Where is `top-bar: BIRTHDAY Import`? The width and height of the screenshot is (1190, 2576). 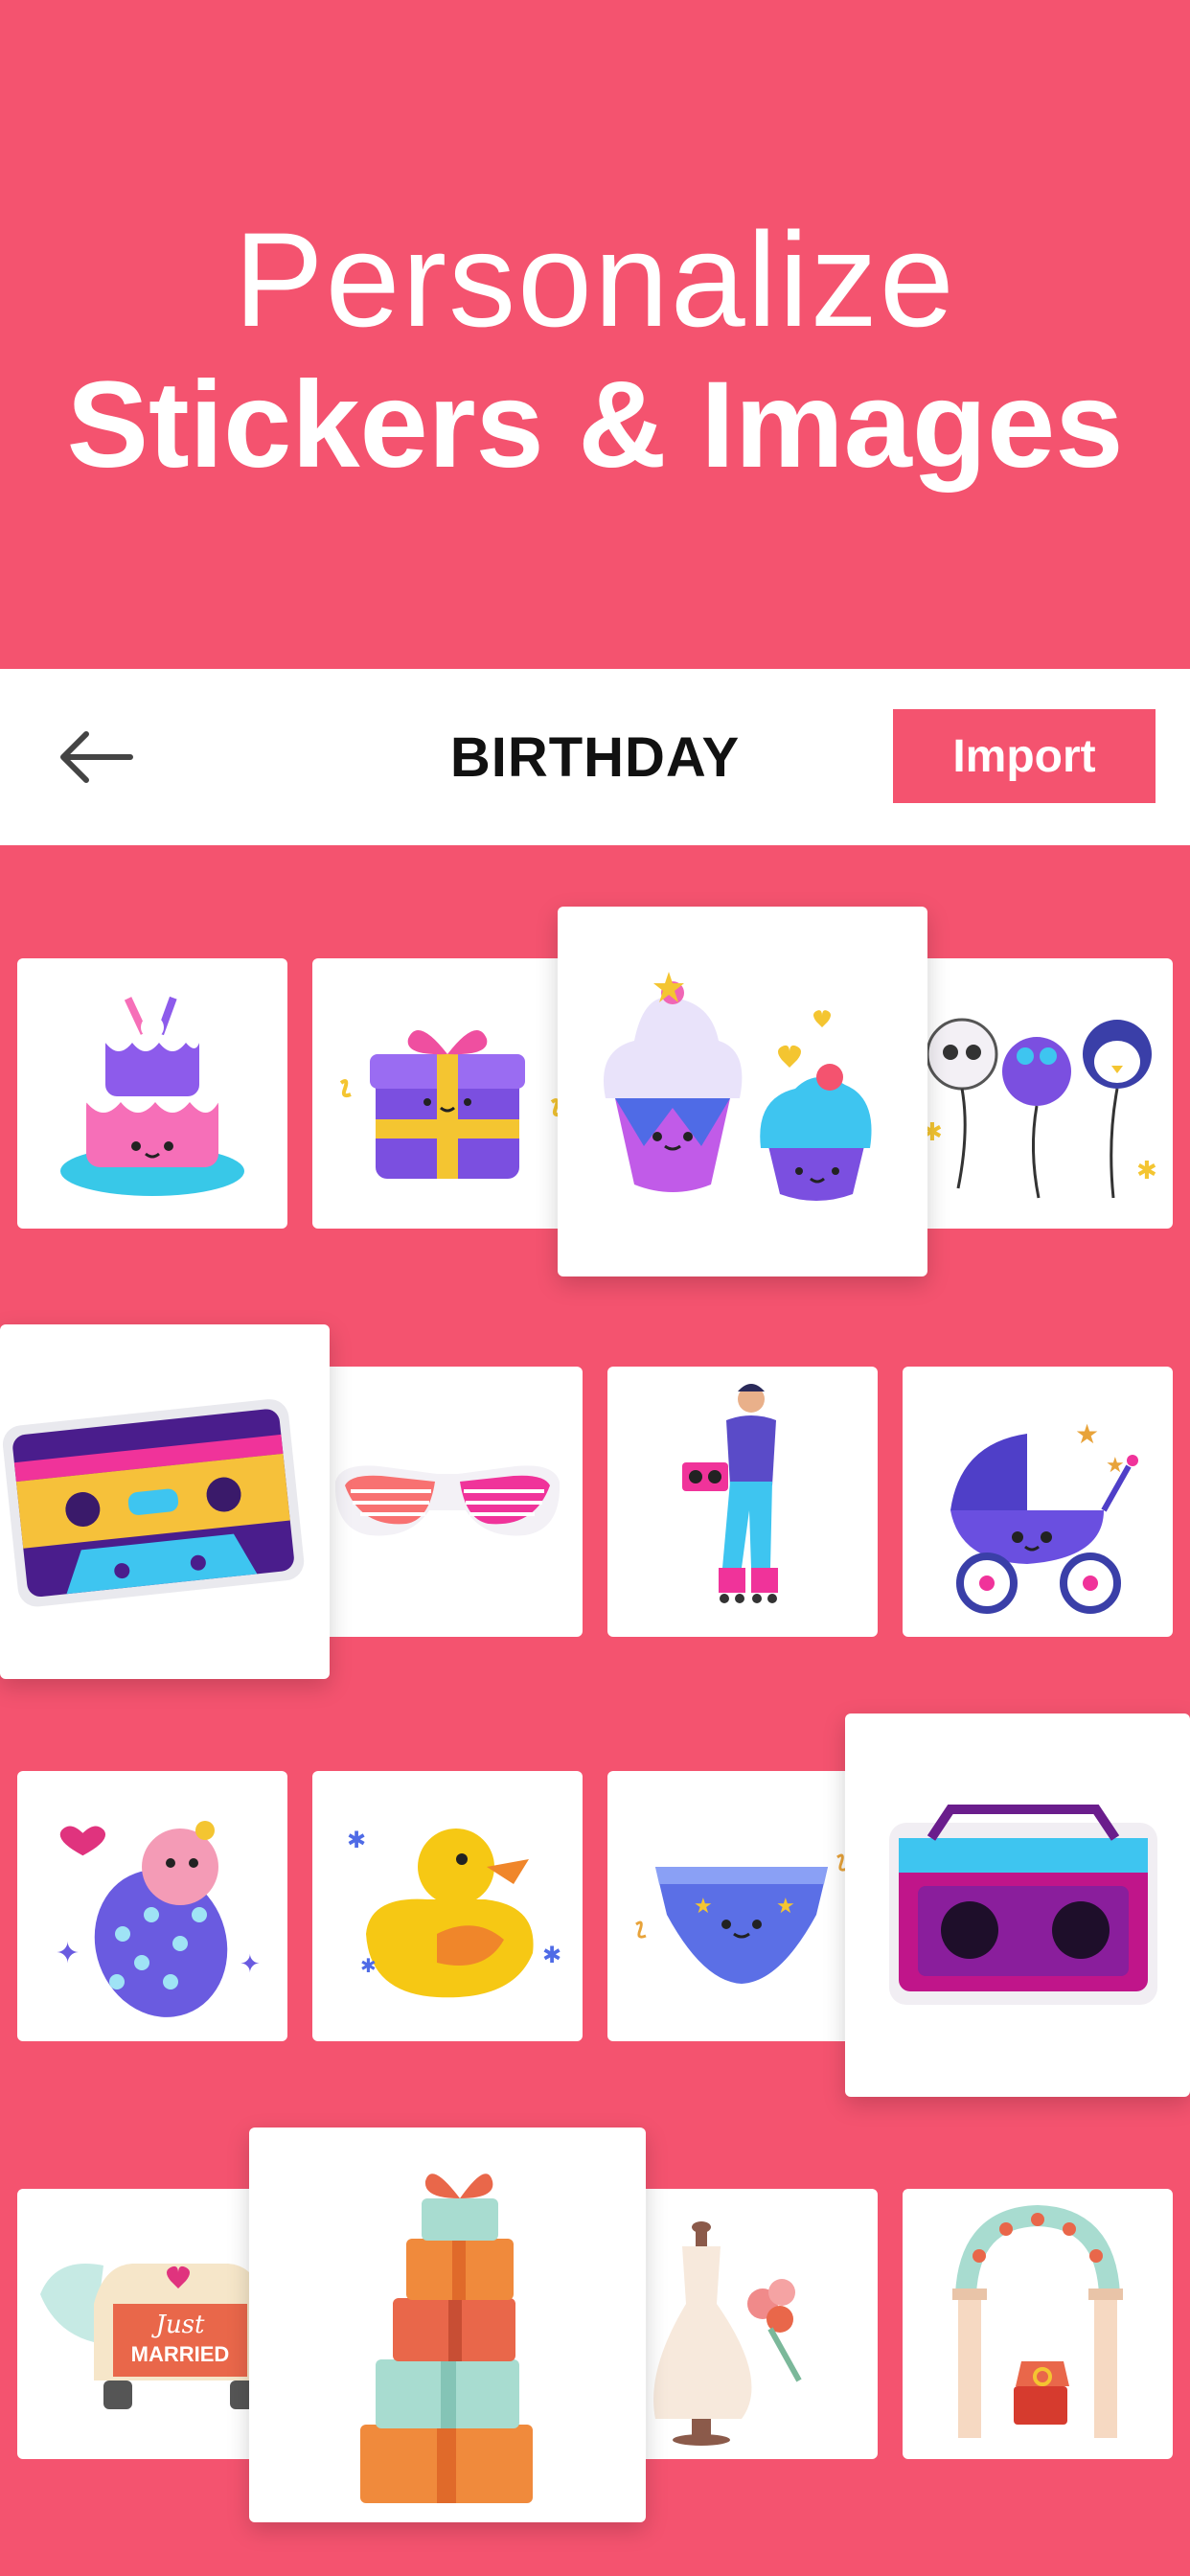
top-bar: BIRTHDAY Import is located at coordinates (595, 757).